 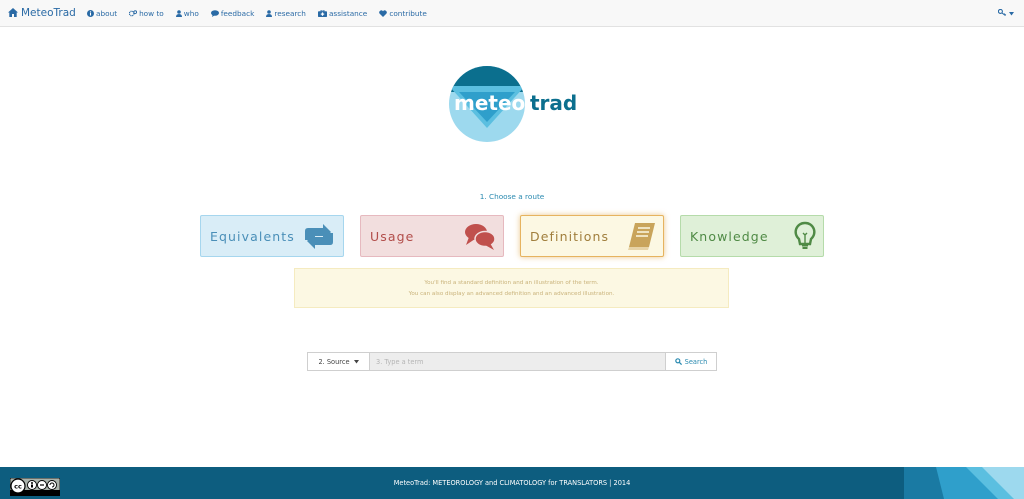 I want to click on route-card-definitions: Definitions, so click(x=592, y=236).